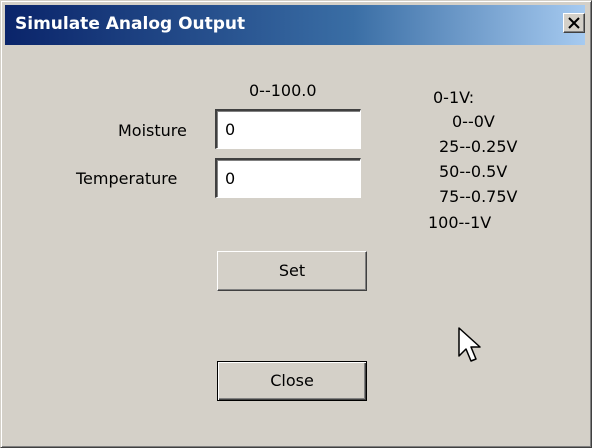 This screenshot has width=592, height=448. I want to click on voltage-legend-line: 0--0V, so click(473, 121).